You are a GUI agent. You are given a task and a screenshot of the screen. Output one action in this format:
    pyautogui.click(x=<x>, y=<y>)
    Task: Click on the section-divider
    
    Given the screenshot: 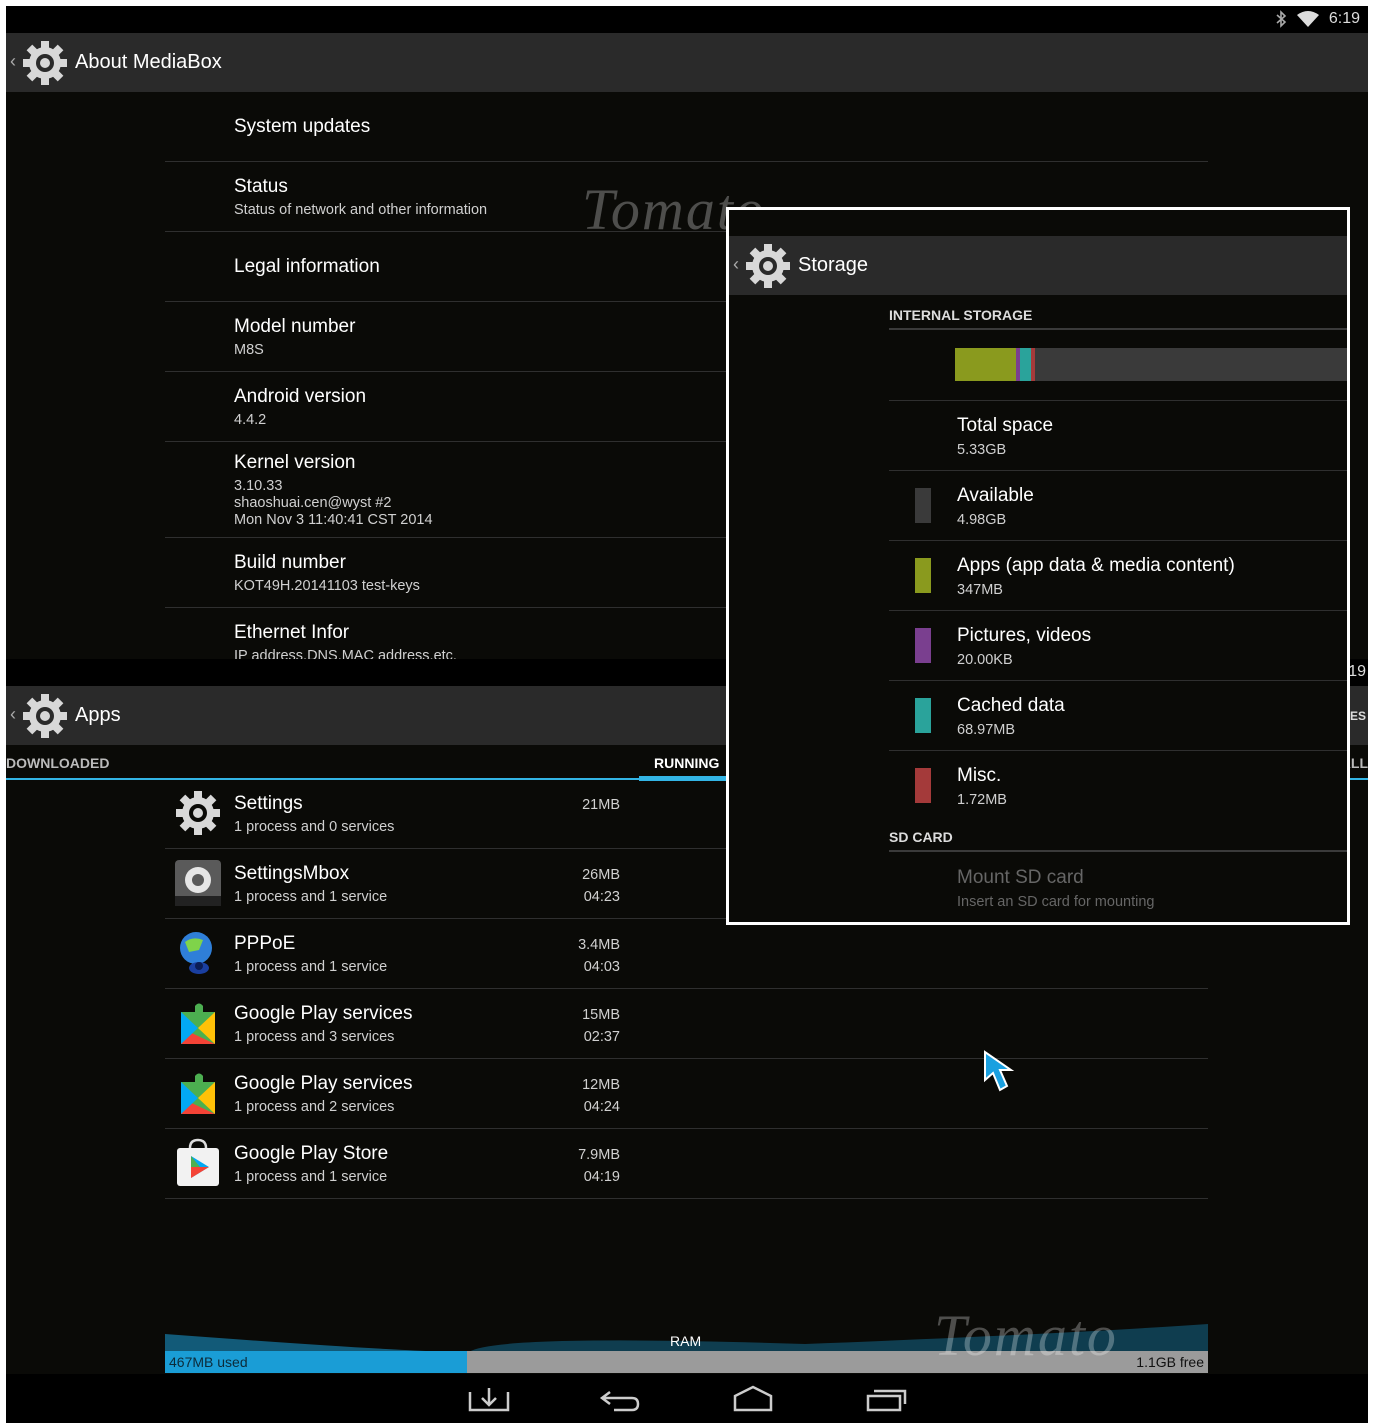 What is the action you would take?
    pyautogui.click(x=1118, y=329)
    